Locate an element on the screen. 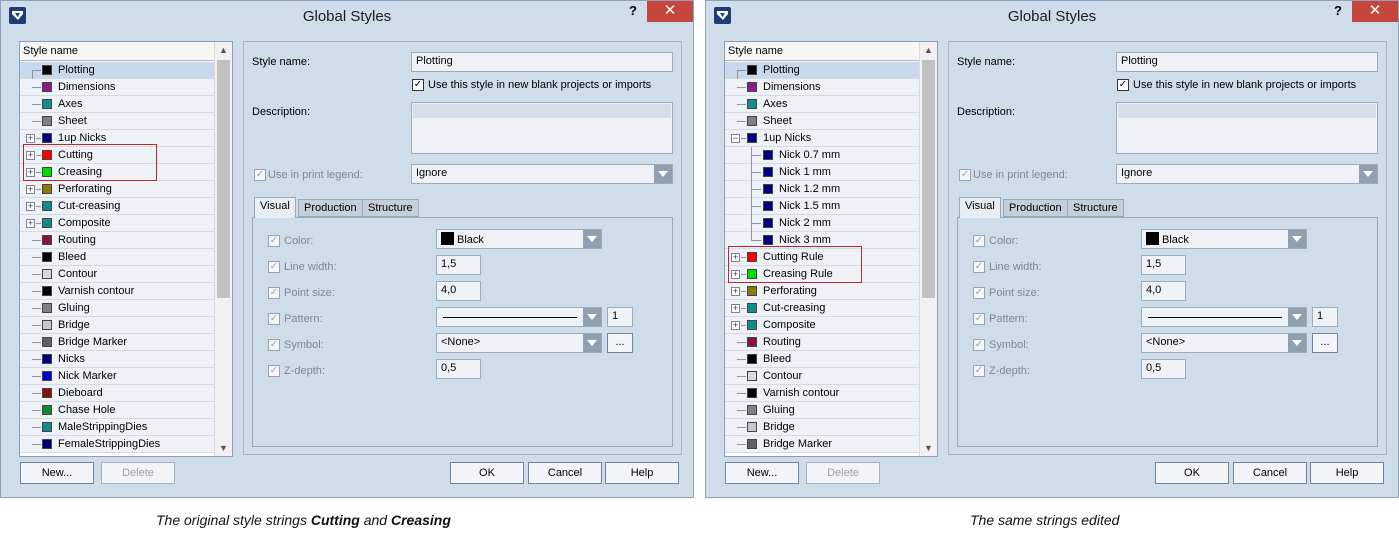  style-row: + Perforating is located at coordinates (117, 189).